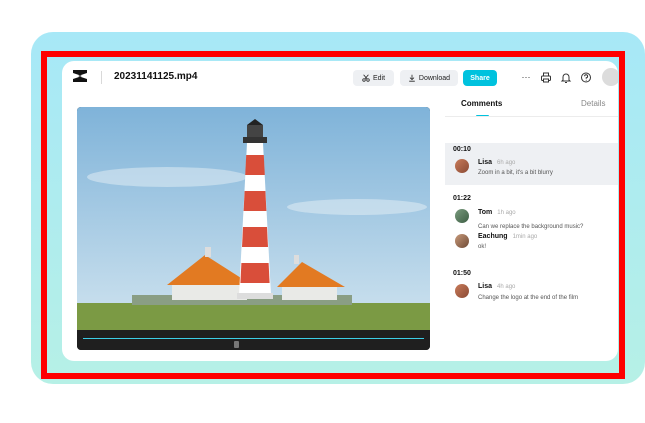 The width and height of the screenshot is (645, 423). I want to click on download-label: Download, so click(434, 78).